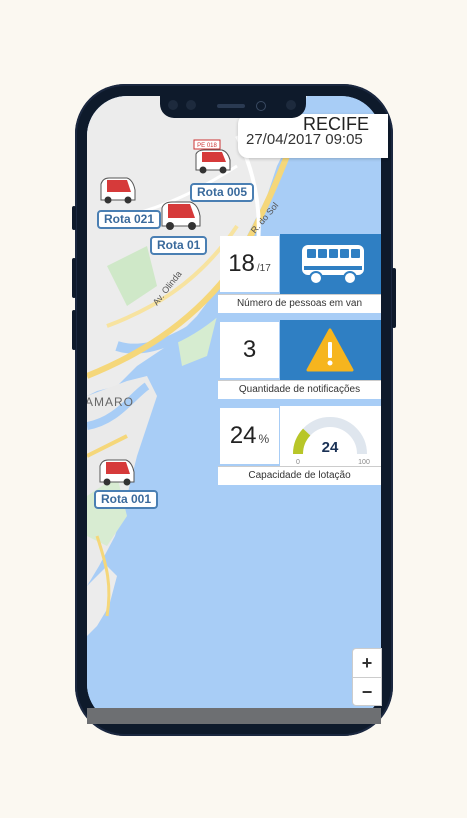 The height and width of the screenshot is (818, 467). I want to click on notifications-caption: Quantidade de notificações, so click(299, 389).